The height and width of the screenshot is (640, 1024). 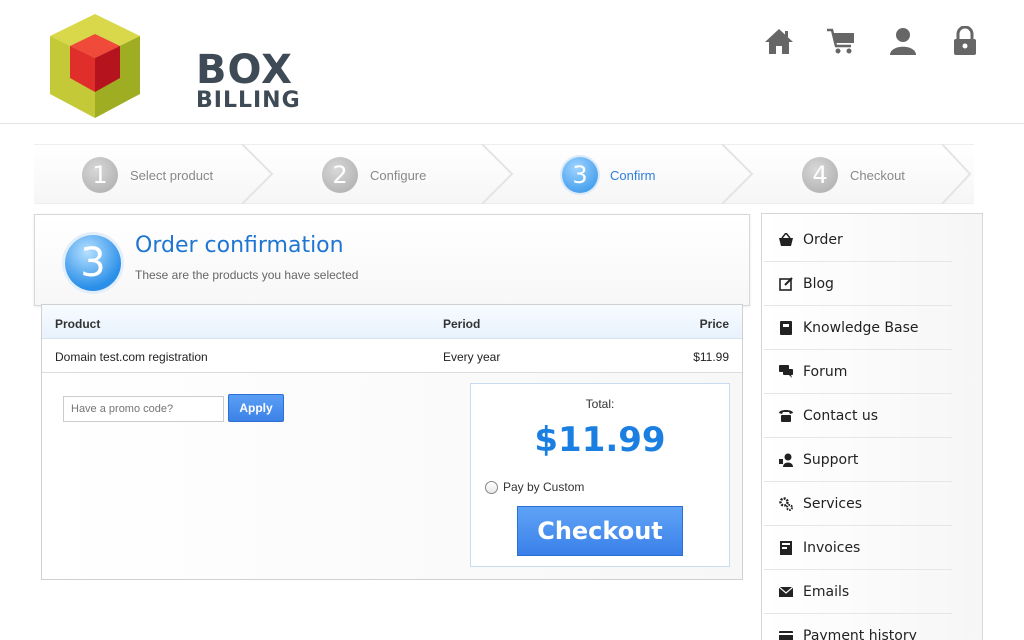 I want to click on cart-icon, so click(x=841, y=41).